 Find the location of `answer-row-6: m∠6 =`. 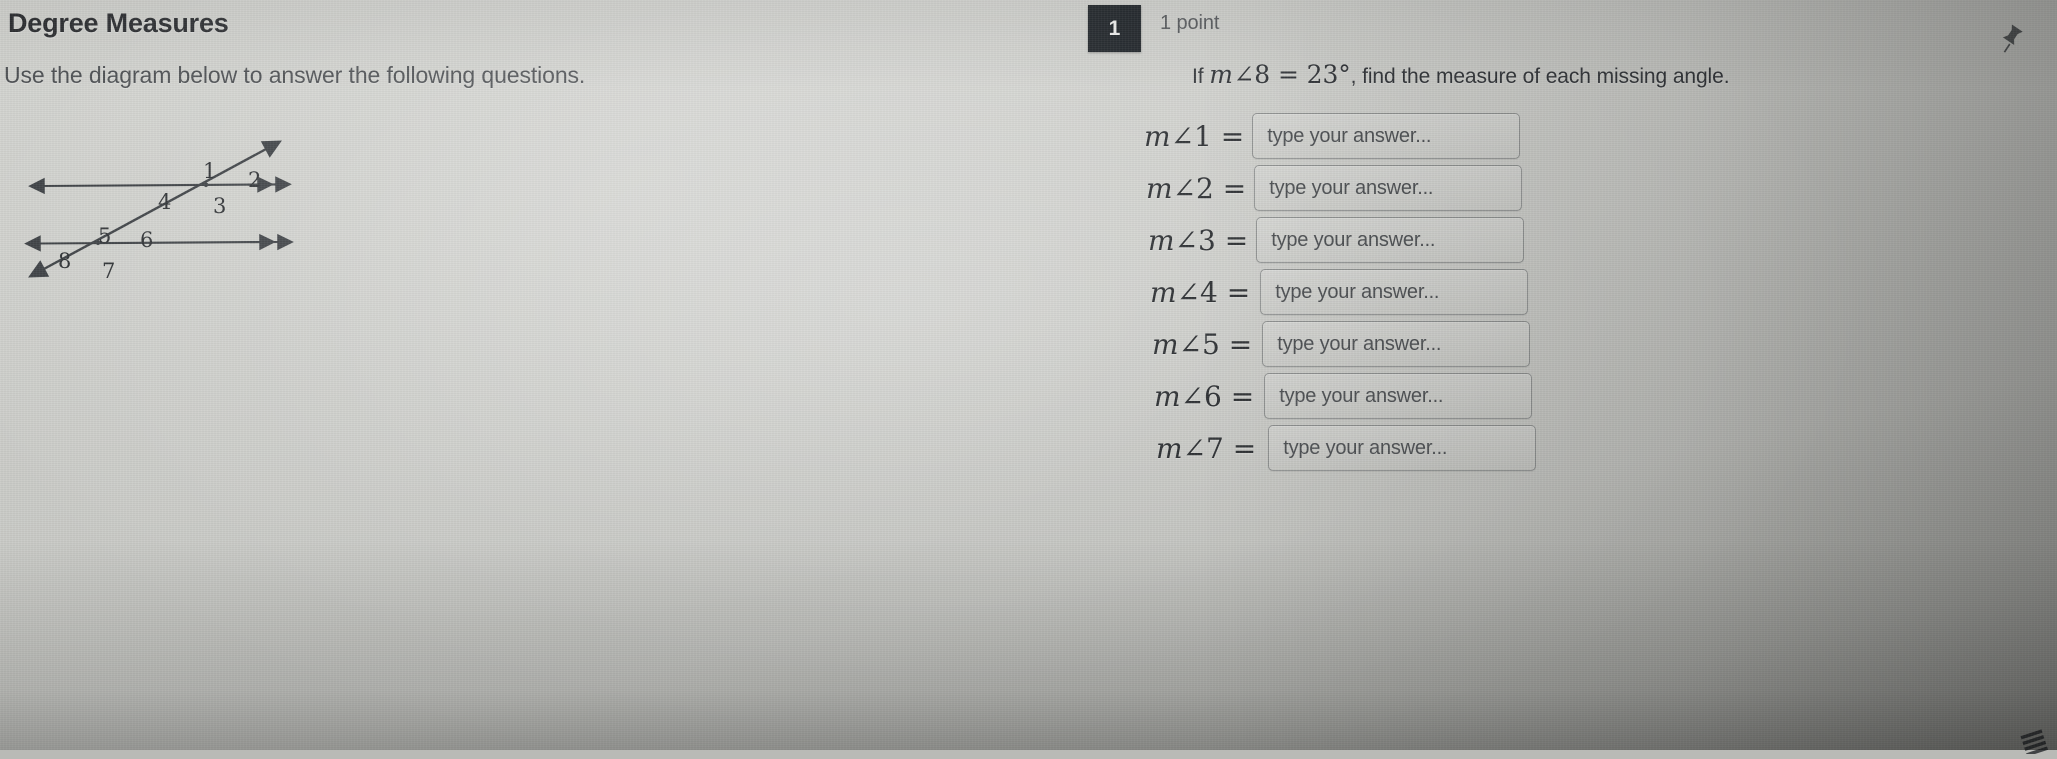

answer-row-6: m∠6 = is located at coordinates (1343, 396).